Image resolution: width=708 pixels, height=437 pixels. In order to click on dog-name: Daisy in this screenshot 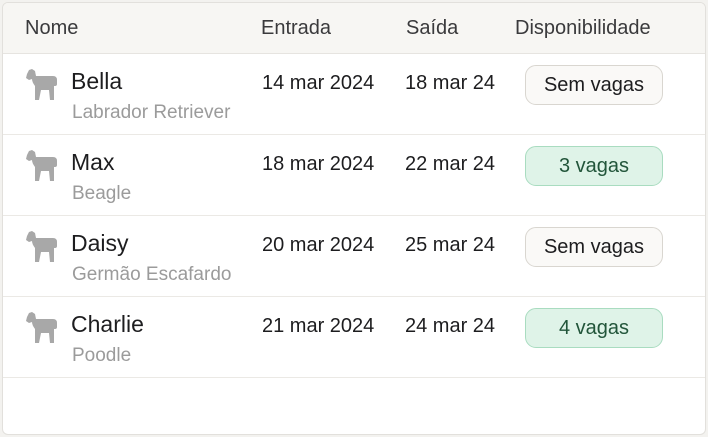, I will do `click(100, 243)`.